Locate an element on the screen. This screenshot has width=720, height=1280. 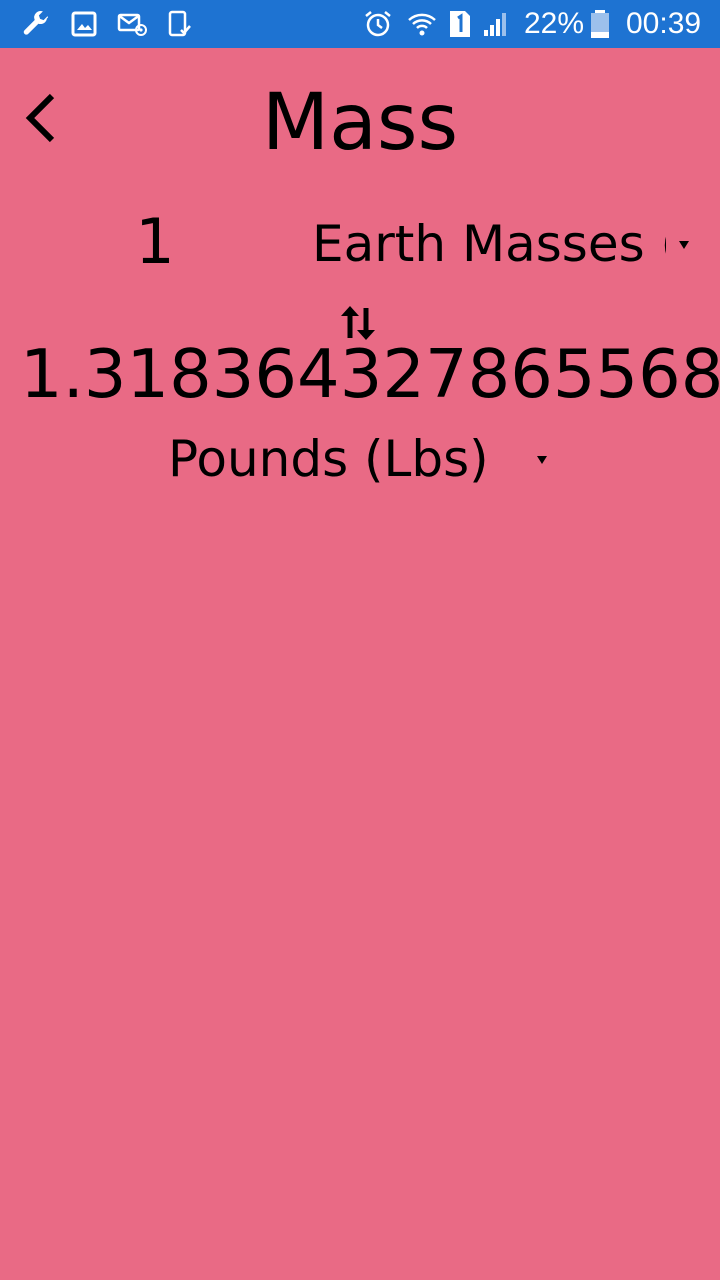
email-icon is located at coordinates (132, 24).